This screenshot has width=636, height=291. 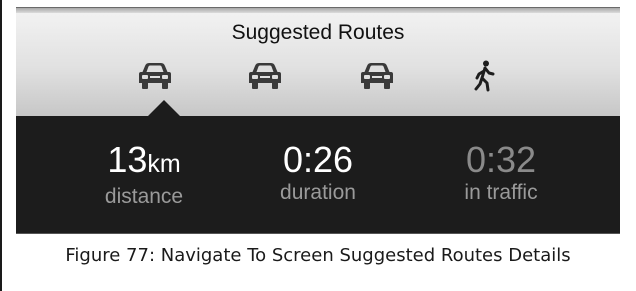 What do you see at coordinates (144, 196) in the screenshot?
I see `distance-label: distance` at bounding box center [144, 196].